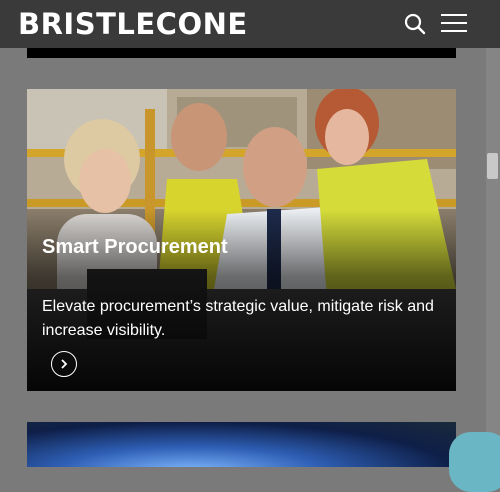  What do you see at coordinates (64, 364) in the screenshot?
I see `chevron-right-icon` at bounding box center [64, 364].